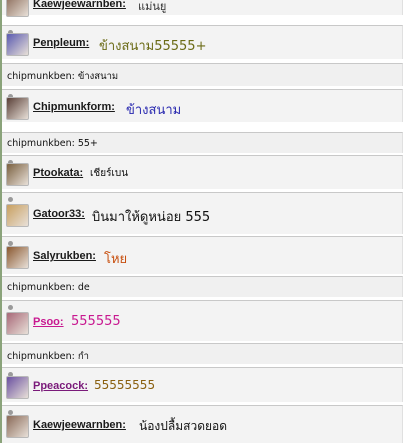  Describe the element at coordinates (116, 259) in the screenshot. I see `message-text: โหย` at that location.